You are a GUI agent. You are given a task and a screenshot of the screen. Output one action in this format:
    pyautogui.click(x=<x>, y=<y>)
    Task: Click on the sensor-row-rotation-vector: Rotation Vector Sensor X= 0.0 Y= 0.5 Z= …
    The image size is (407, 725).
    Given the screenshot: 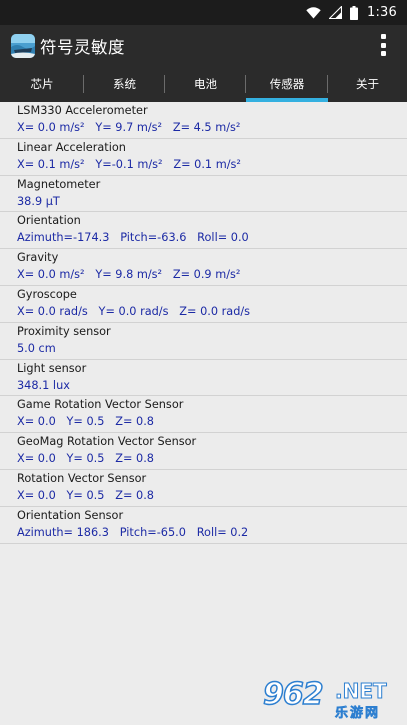 What is the action you would take?
    pyautogui.click(x=203, y=488)
    